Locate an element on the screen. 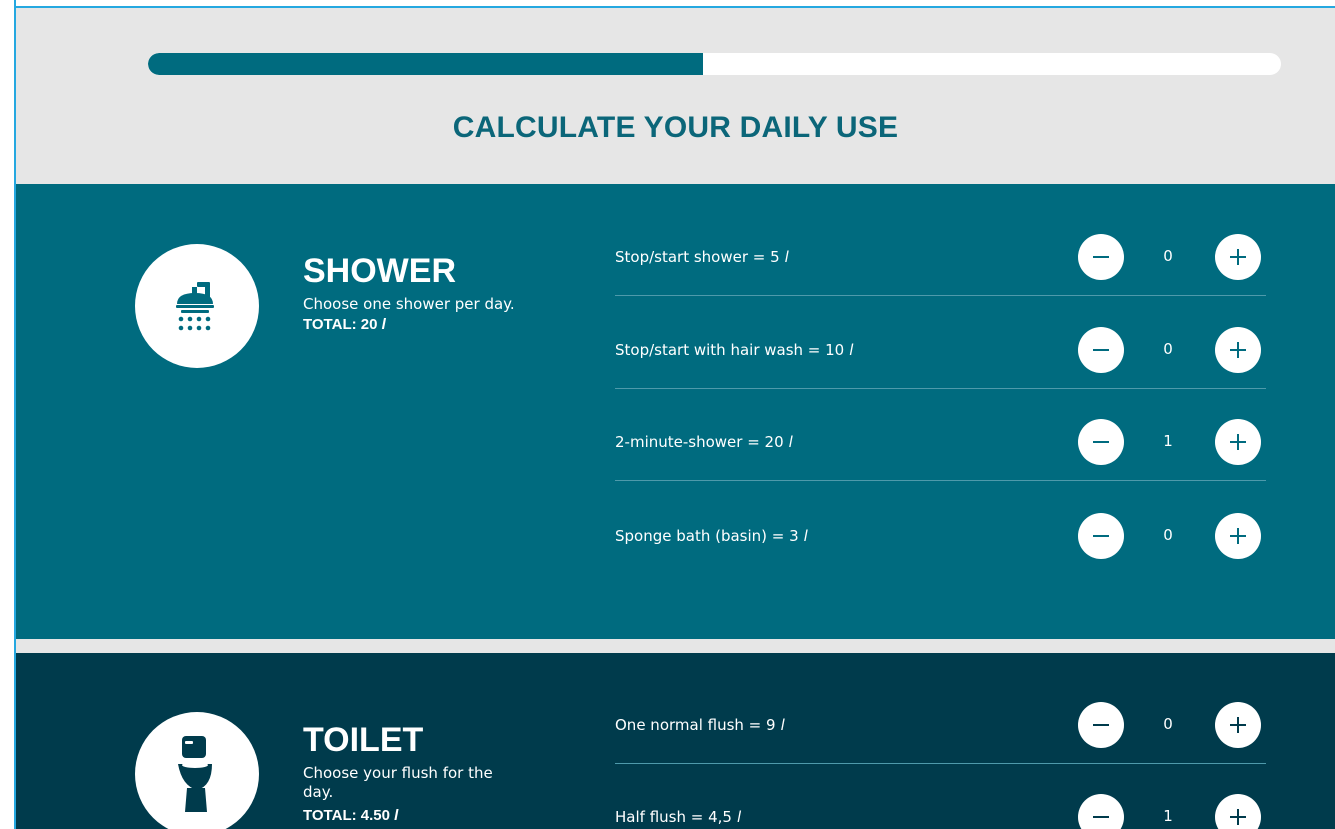 The height and width of the screenshot is (829, 1335). shower-total-unit: l is located at coordinates (383, 324).